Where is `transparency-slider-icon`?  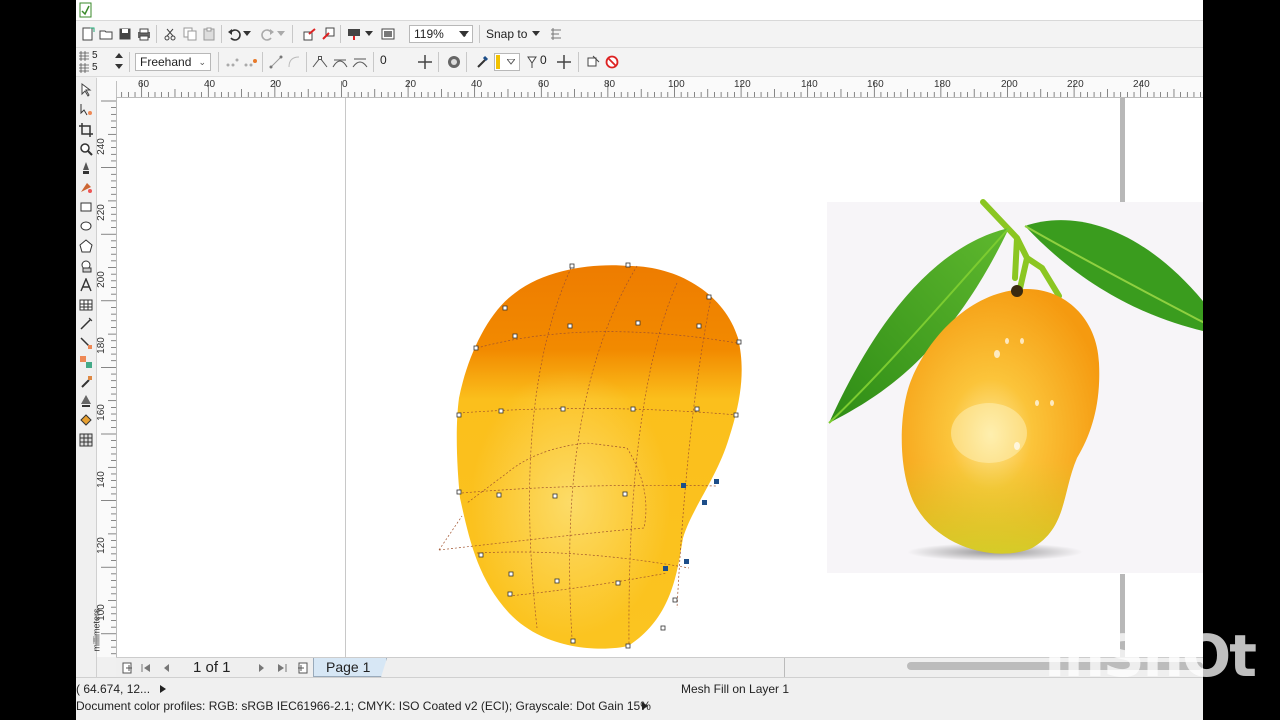 transparency-slider-icon is located at coordinates (564, 62).